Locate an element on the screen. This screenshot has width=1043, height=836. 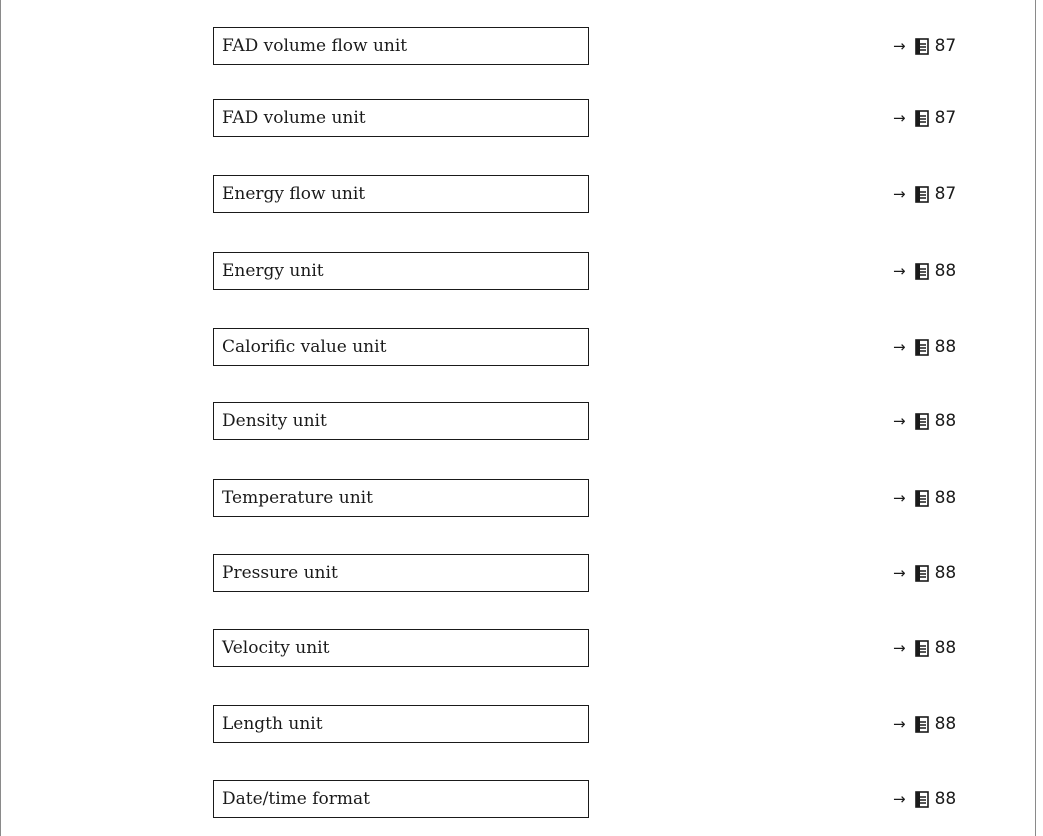
parameter-box: Date/time format is located at coordinates (401, 799).